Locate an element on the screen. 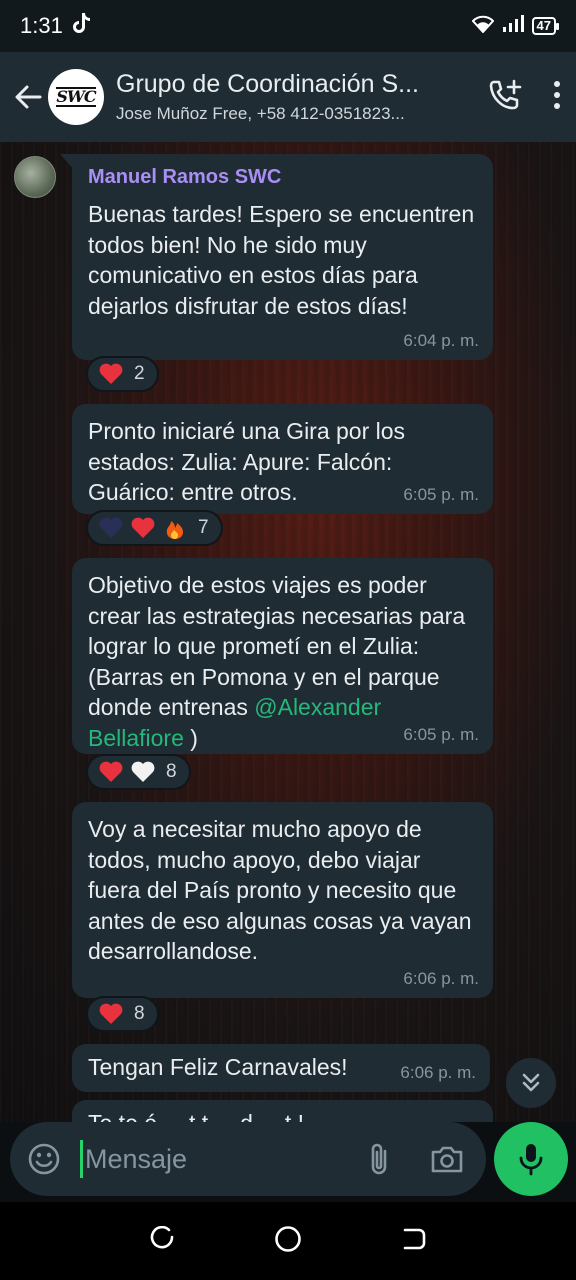 The image size is (576, 1280). home-icon is located at coordinates (288, 1238).